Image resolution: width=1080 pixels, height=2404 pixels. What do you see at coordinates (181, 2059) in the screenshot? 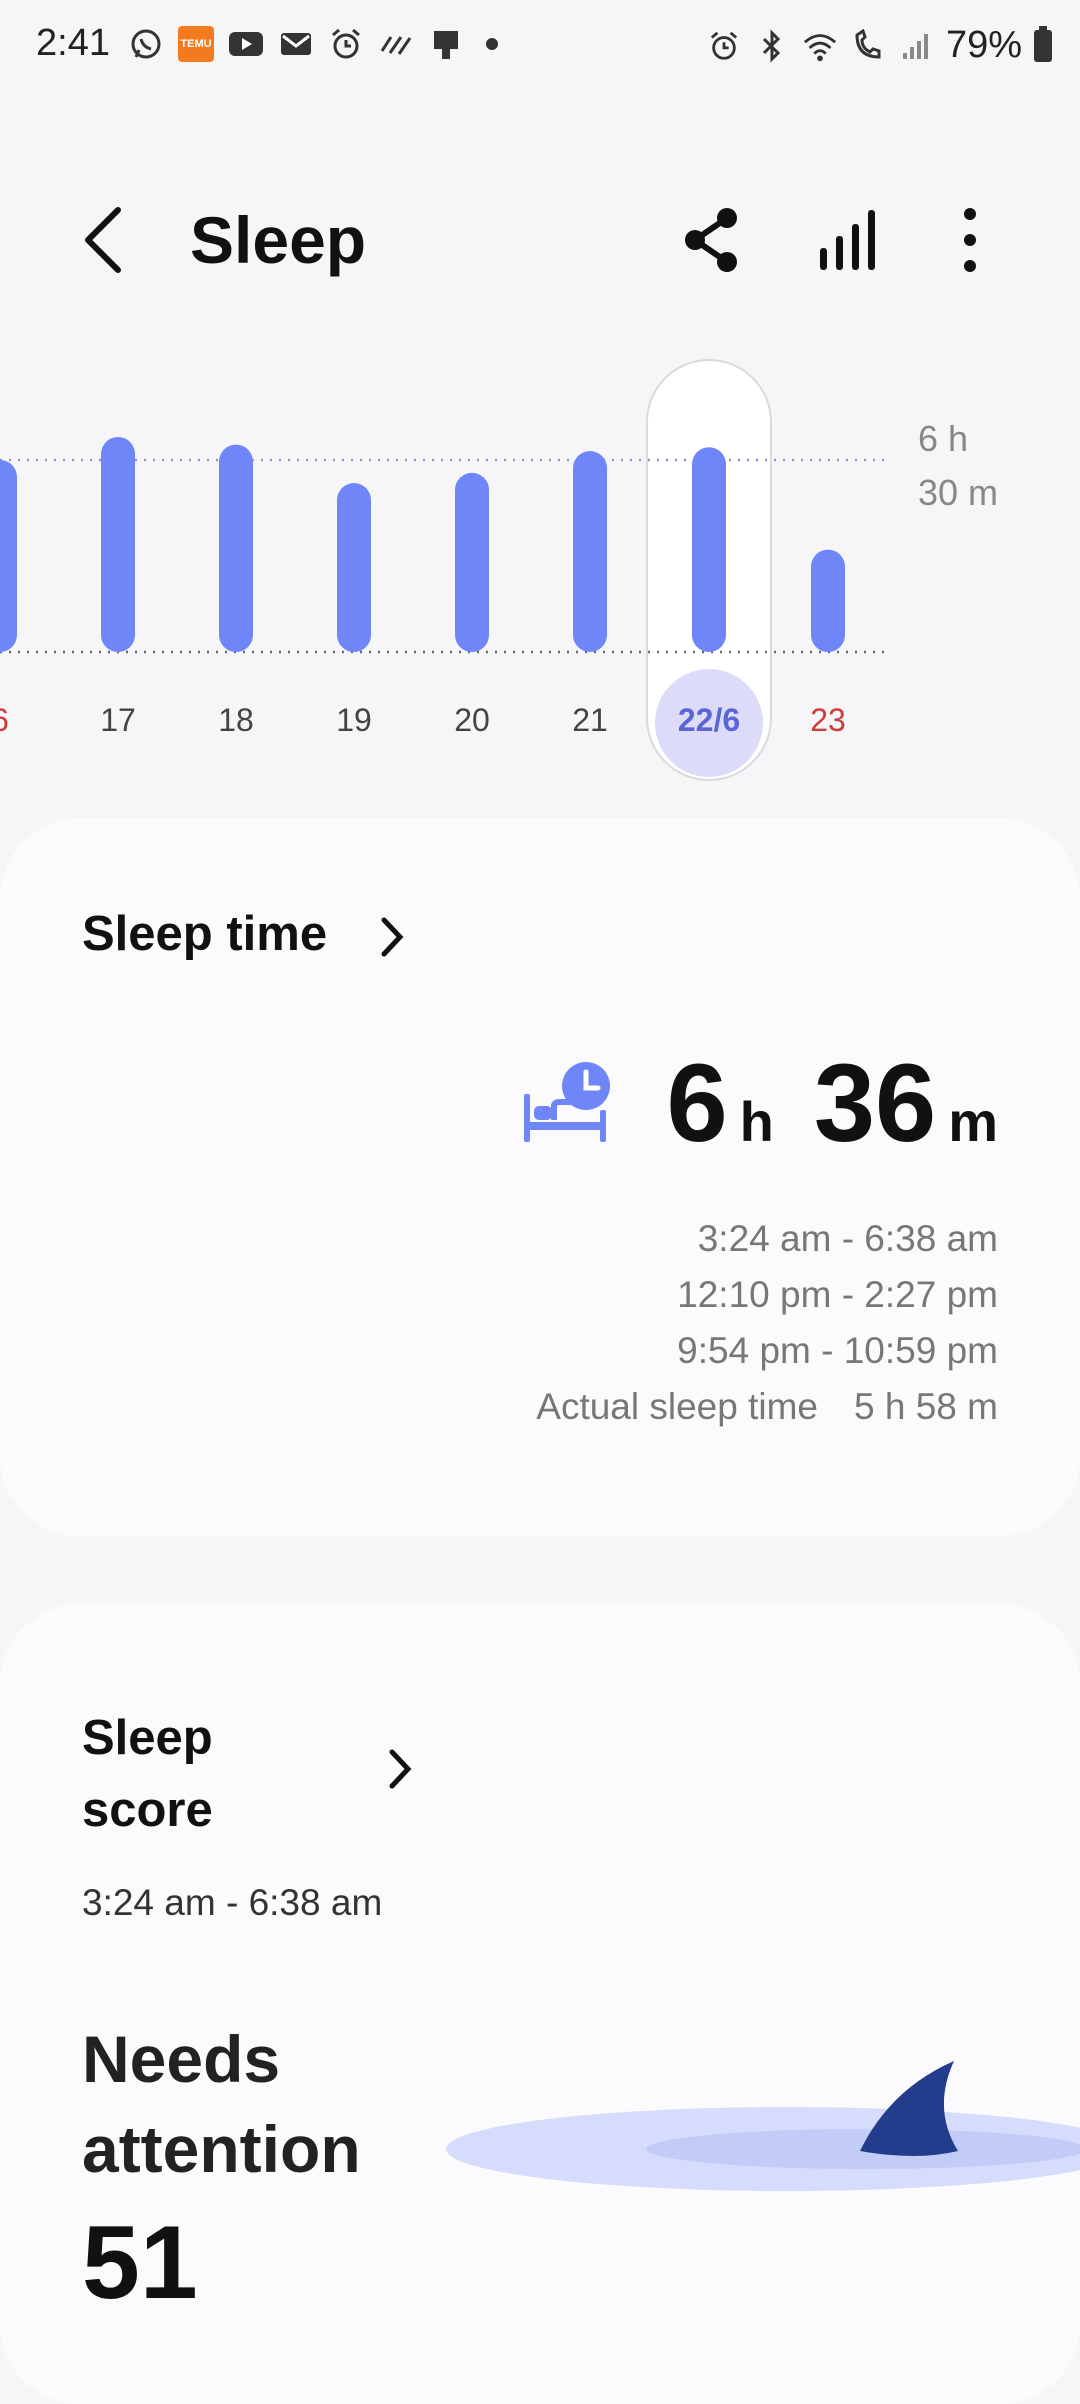
I see `sleep-score-status-line1: Needs` at bounding box center [181, 2059].